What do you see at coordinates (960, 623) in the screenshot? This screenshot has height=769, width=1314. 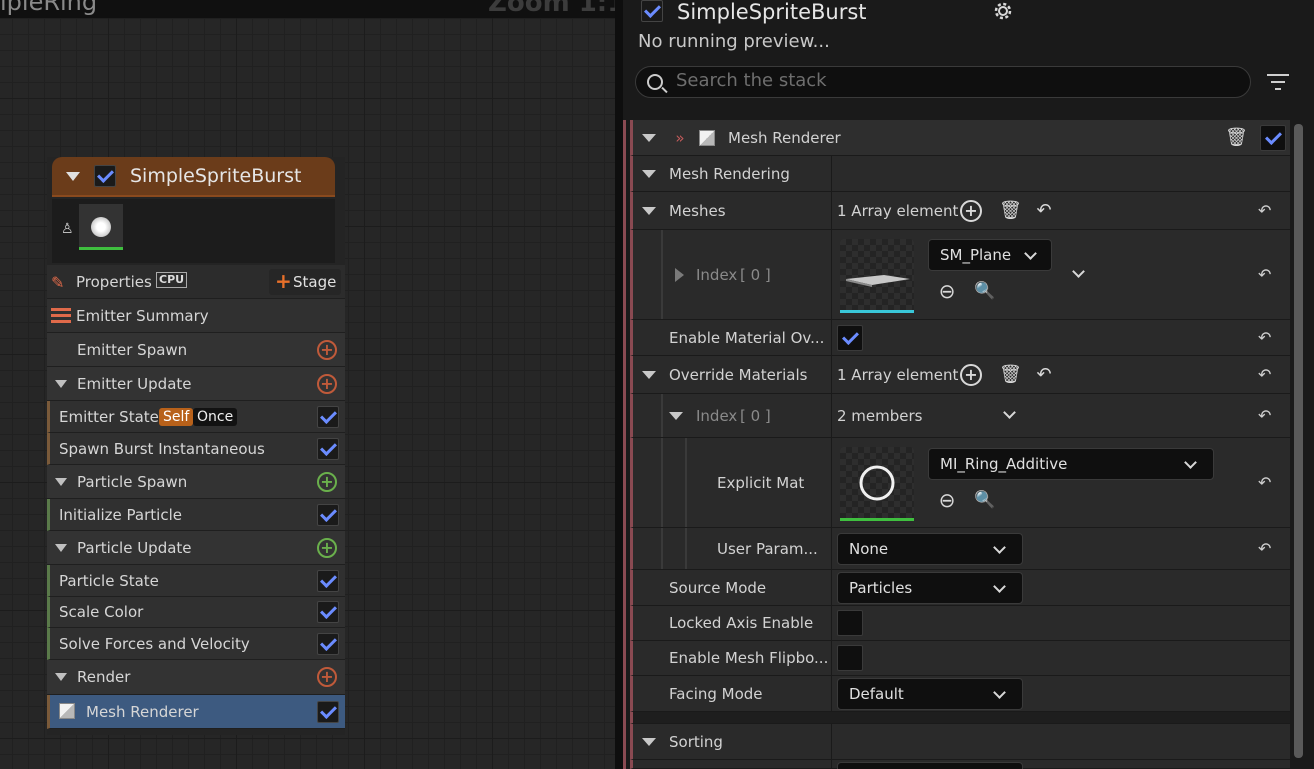 I see `locked-axis-row: Locked Axis Enable` at bounding box center [960, 623].